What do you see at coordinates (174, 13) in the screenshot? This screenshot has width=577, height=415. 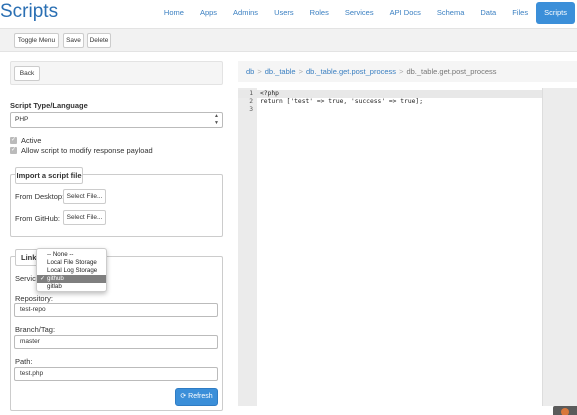 I see `nav-home: Home` at bounding box center [174, 13].